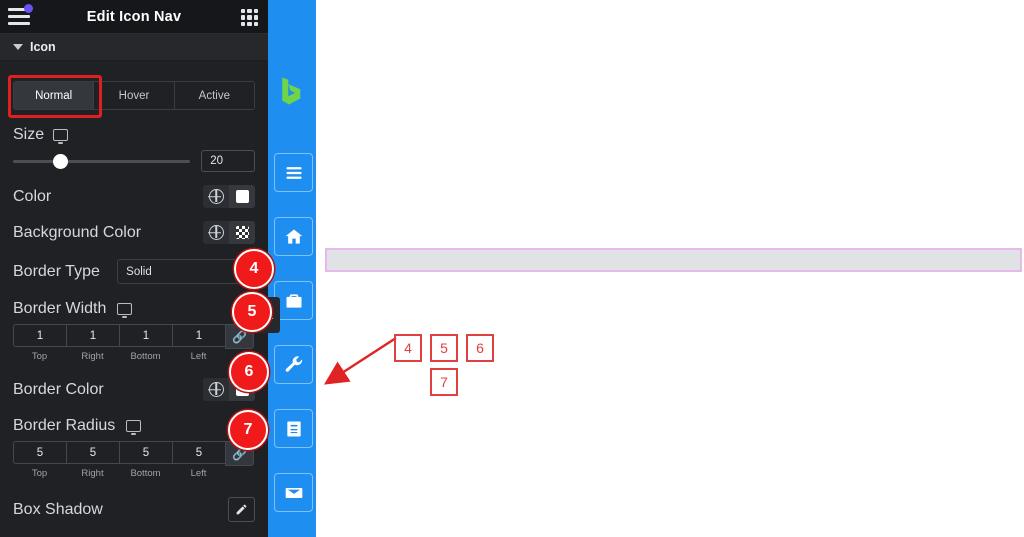  Describe the element at coordinates (293, 236) in the screenshot. I see `home-icon` at that location.